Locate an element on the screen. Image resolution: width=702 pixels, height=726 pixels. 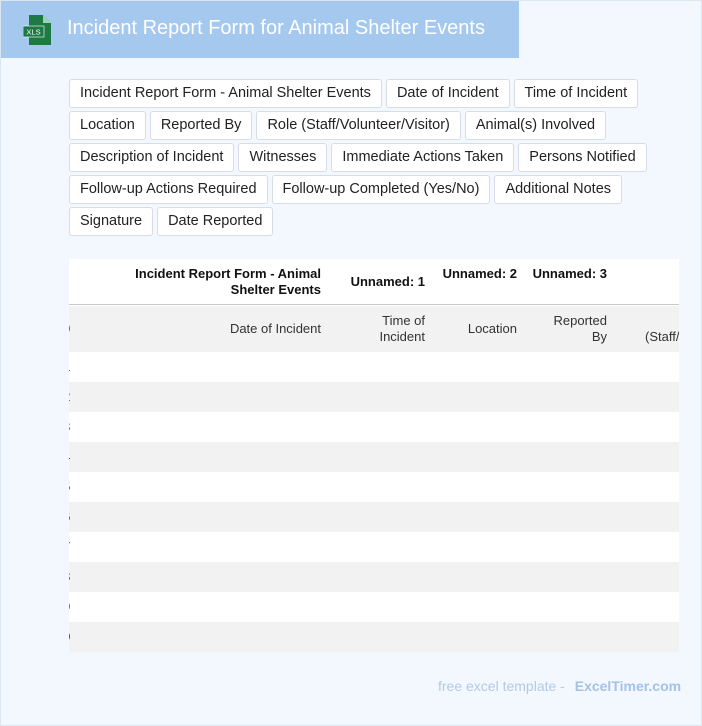
table-row: 1 is located at coordinates (374, 367).